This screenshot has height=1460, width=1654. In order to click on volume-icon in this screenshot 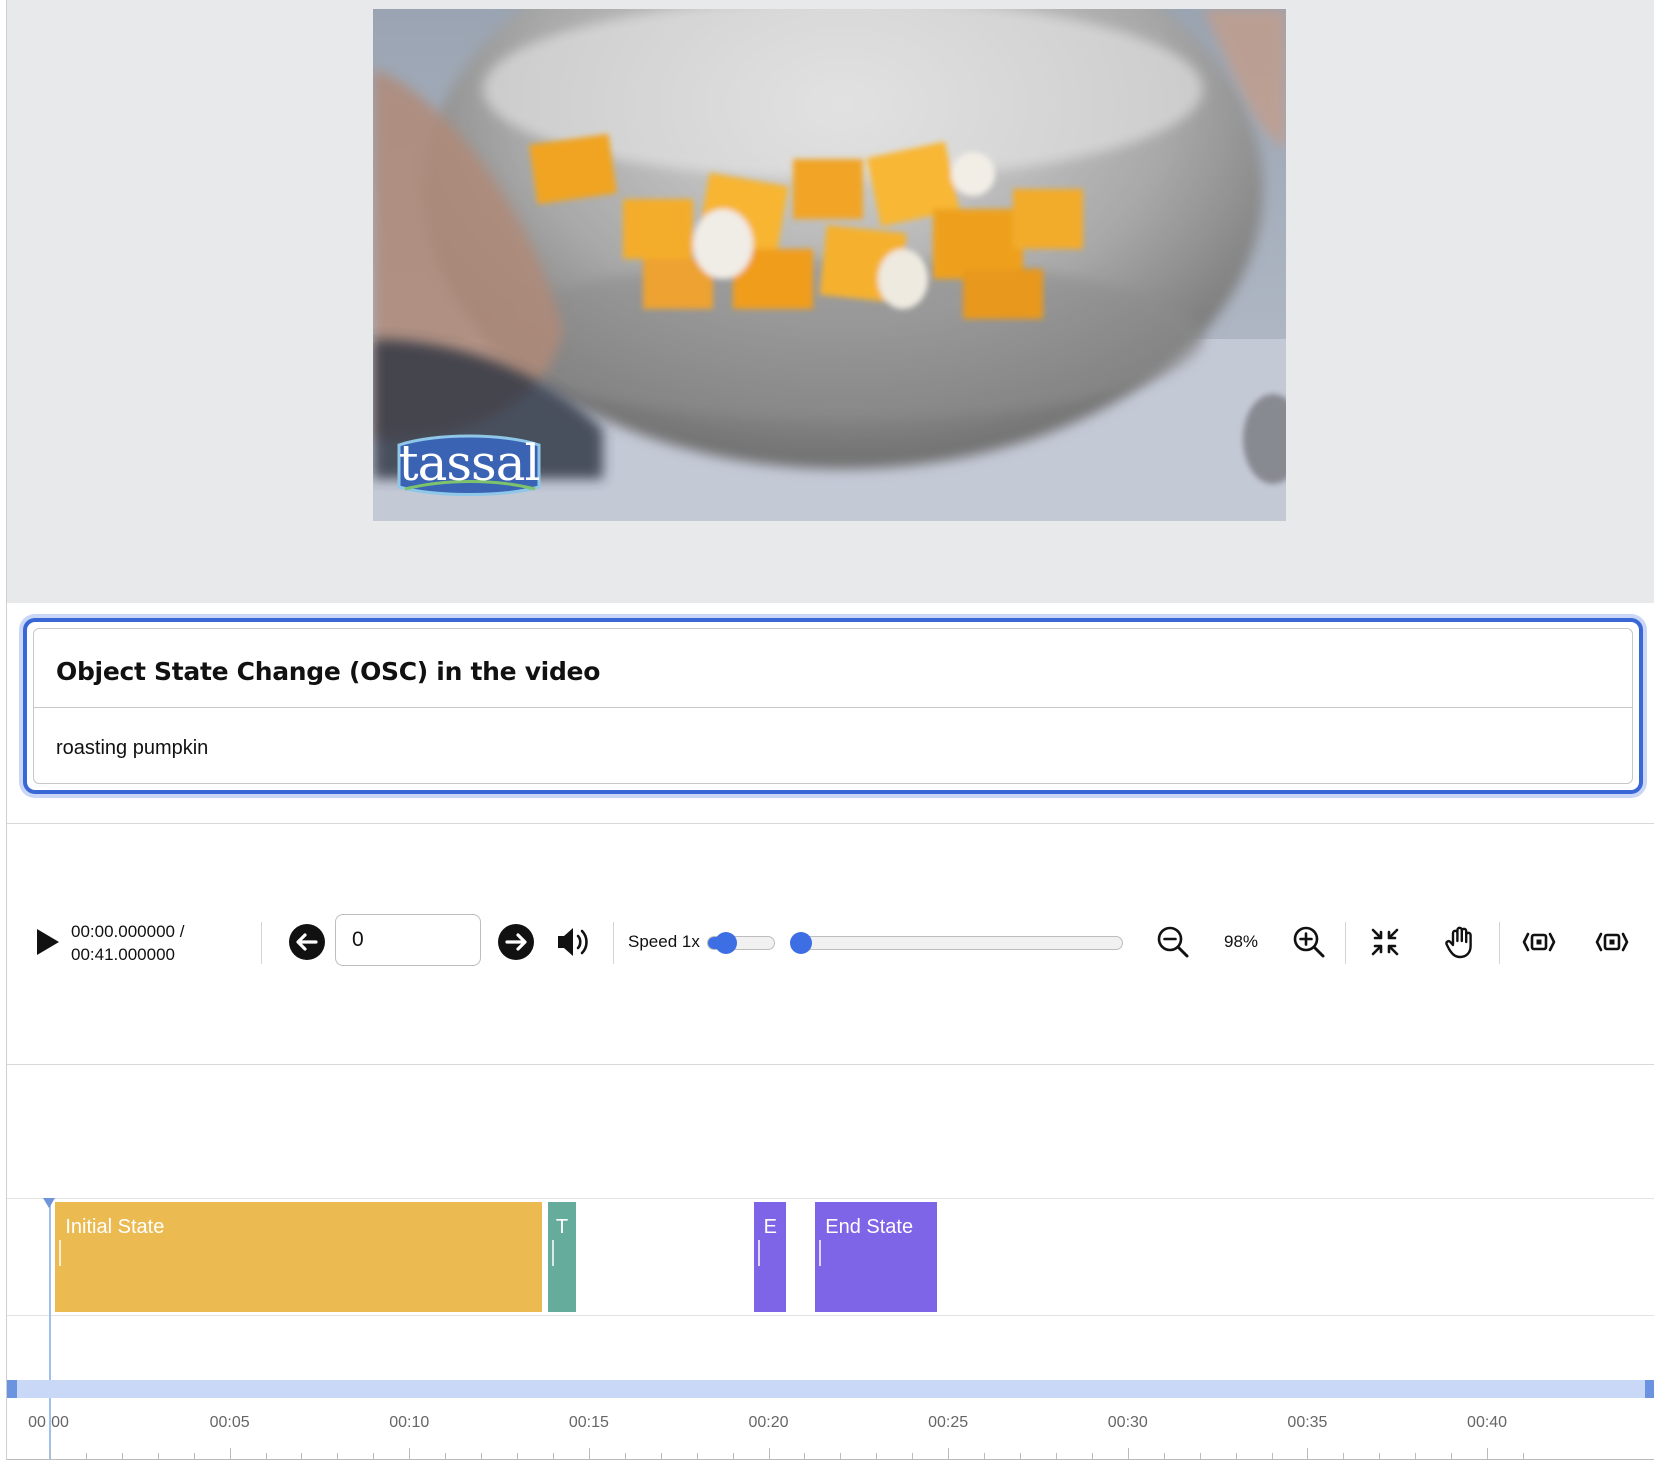, I will do `click(573, 942)`.